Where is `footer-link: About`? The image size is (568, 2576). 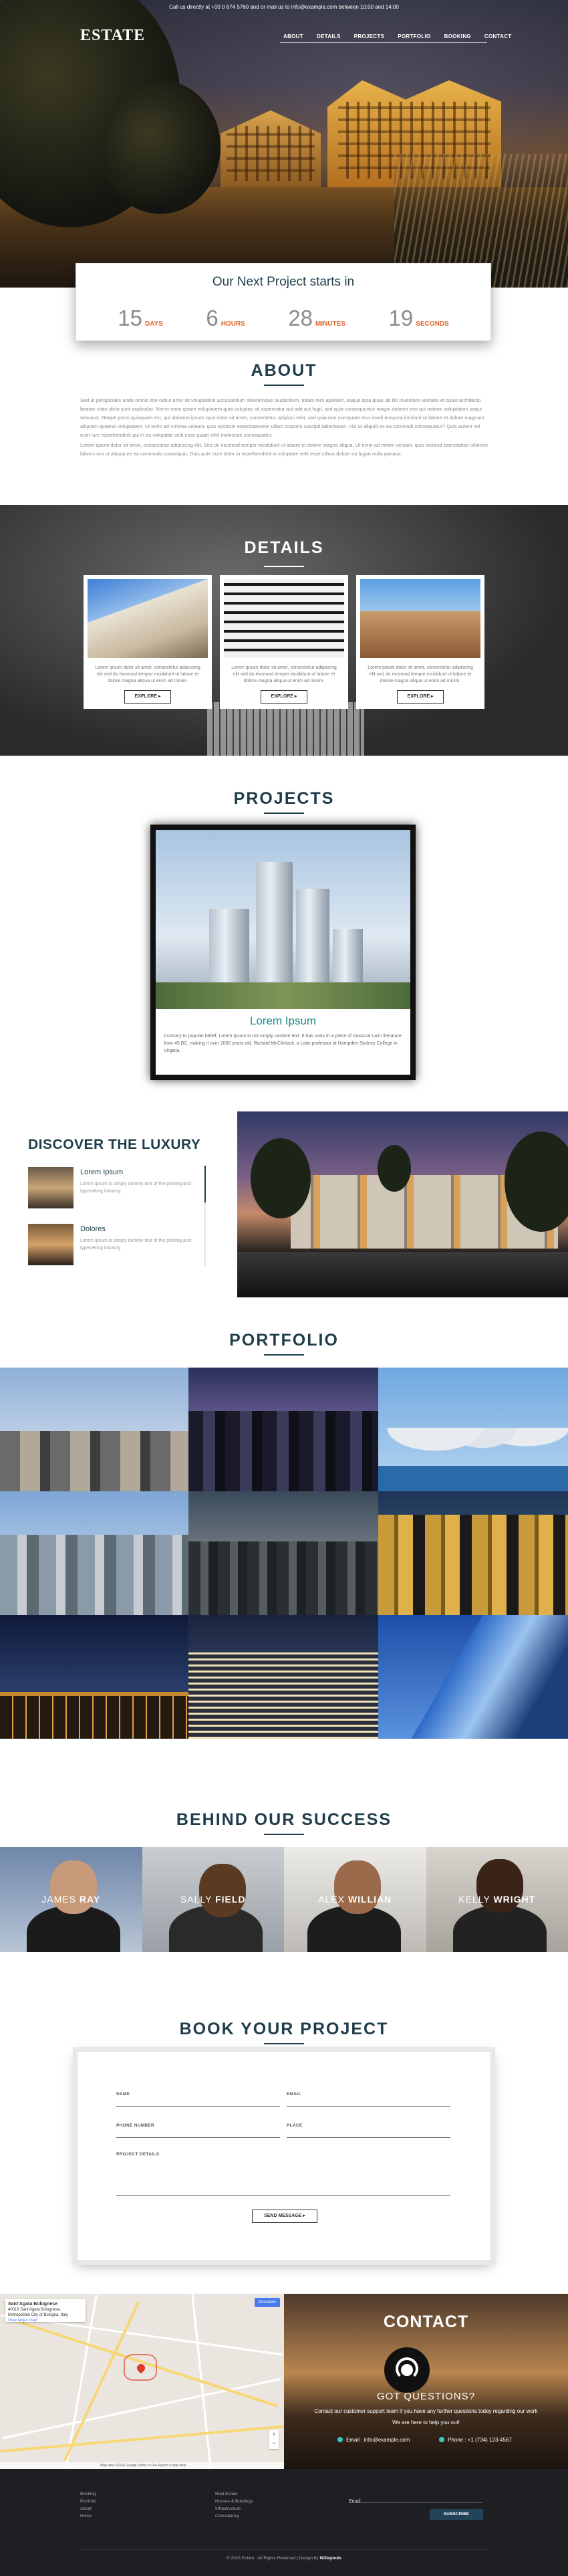 footer-link: About is located at coordinates (88, 2508).